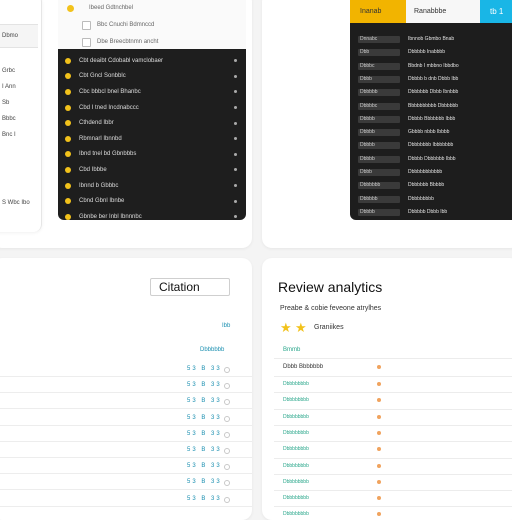 The image size is (512, 520). Describe the element at coordinates (152, 42) in the screenshot. I see `task-list-light-row: Dbe Breecbtnmn ancht` at that location.